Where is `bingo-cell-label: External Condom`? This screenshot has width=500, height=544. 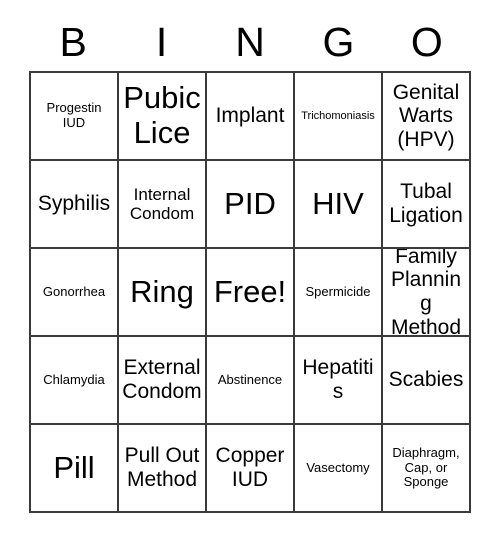
bingo-cell-label: External Condom is located at coordinates (162, 379).